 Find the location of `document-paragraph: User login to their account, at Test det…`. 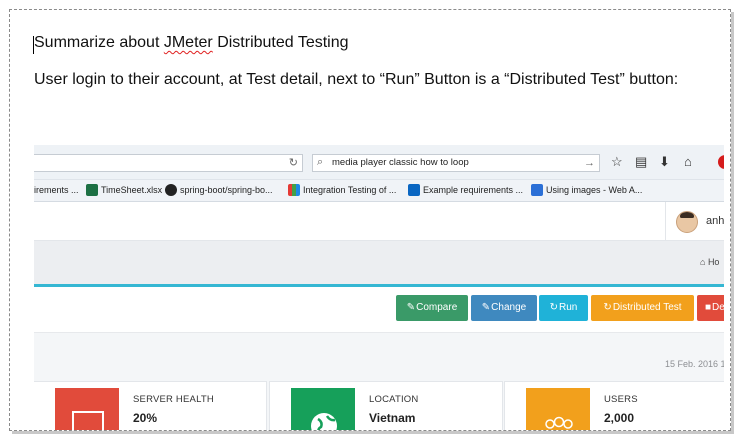

document-paragraph: User login to their account, at Test det… is located at coordinates (356, 79).